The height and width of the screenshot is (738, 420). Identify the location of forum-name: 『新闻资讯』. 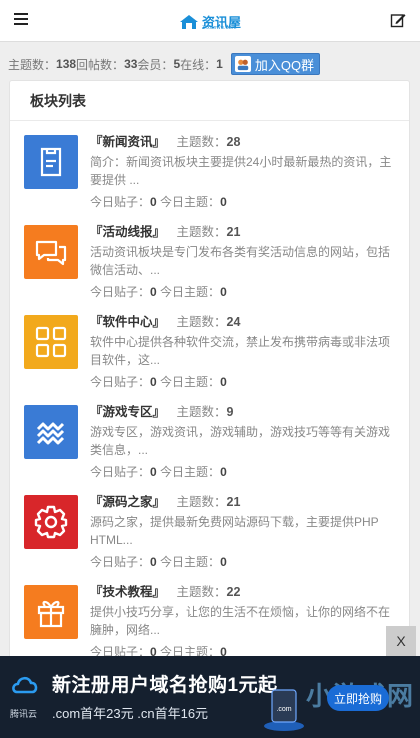
(127, 142).